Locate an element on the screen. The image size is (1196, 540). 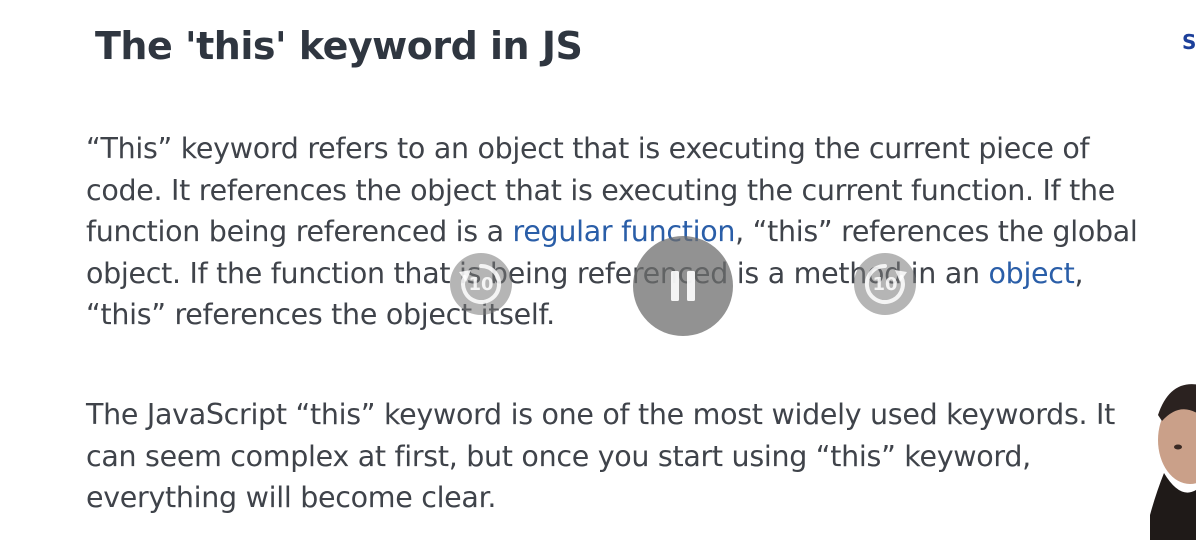
rewind-10-button: 10 is located at coordinates (481, 284).